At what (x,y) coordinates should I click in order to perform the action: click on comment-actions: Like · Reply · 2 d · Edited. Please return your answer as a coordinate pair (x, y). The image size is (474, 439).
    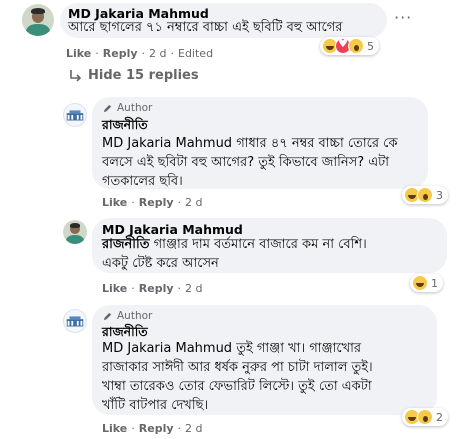
    Looking at the image, I should click on (140, 53).